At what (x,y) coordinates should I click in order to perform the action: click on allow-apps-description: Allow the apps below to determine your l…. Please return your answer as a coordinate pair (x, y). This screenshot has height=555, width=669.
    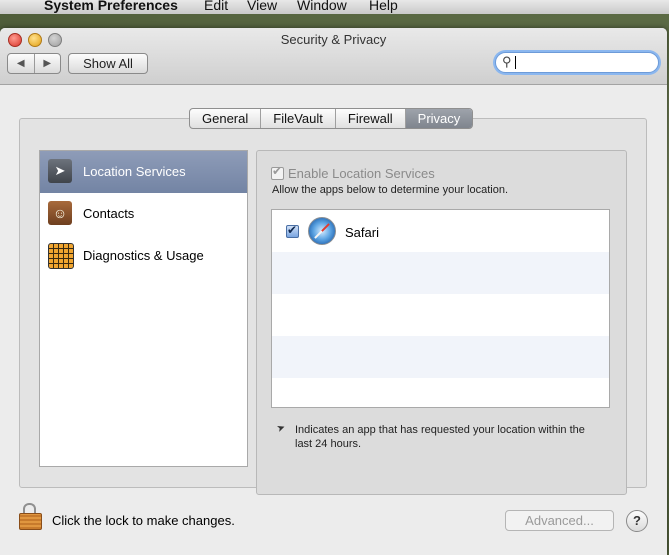
    Looking at the image, I should click on (390, 190).